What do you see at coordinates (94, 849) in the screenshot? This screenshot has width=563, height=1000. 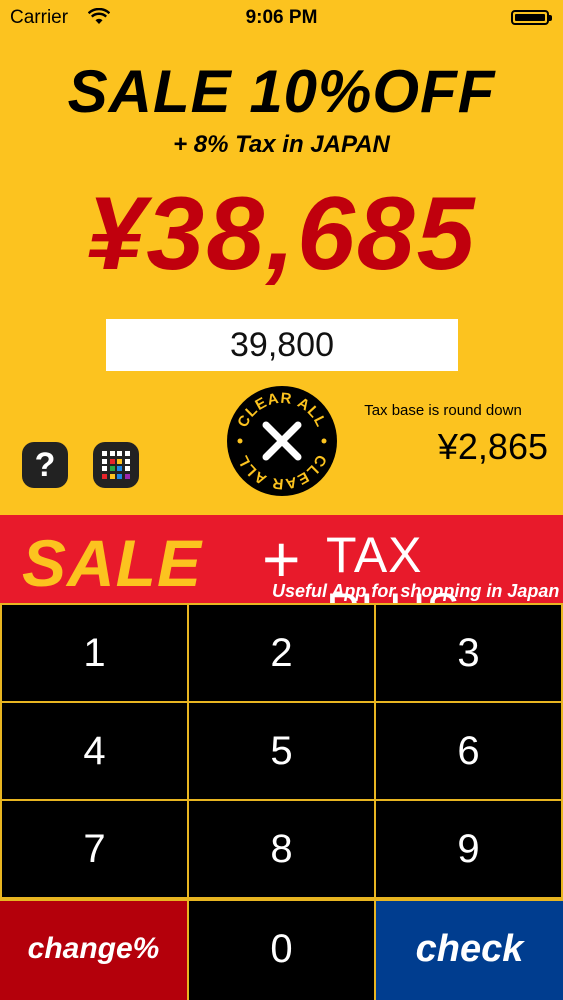 I see `key-7: 7` at bounding box center [94, 849].